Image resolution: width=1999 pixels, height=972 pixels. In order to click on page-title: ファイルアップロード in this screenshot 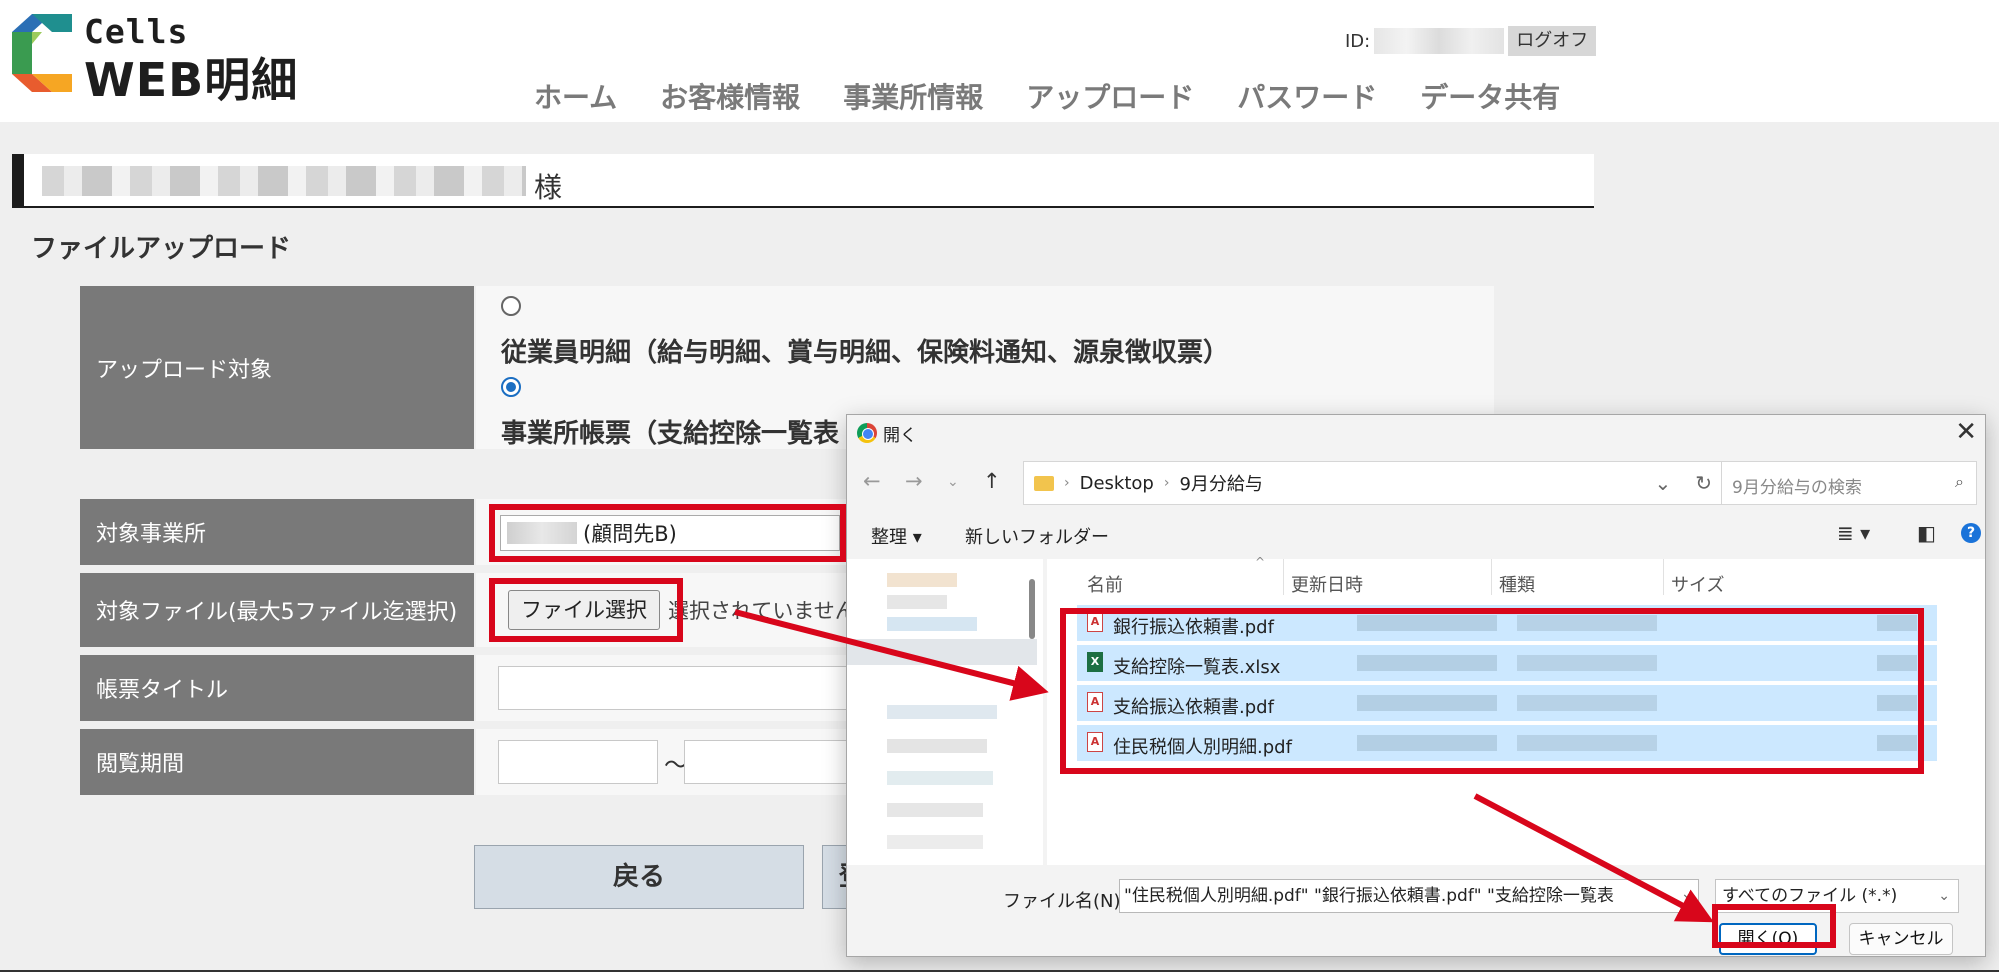, I will do `click(161, 249)`.